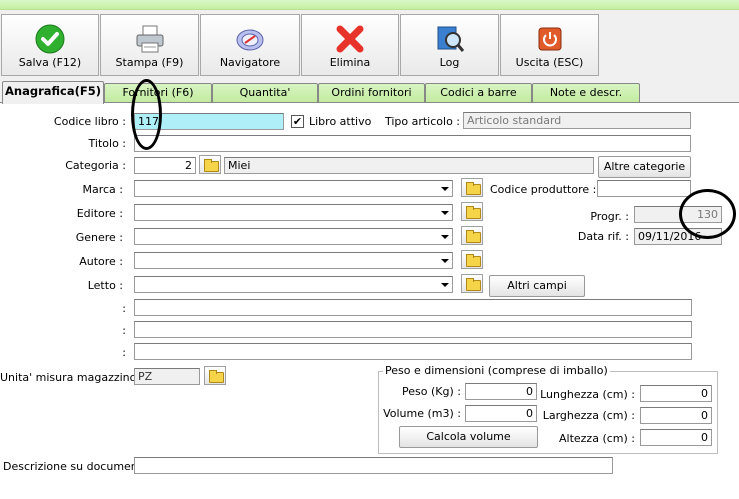  What do you see at coordinates (449, 62) in the screenshot?
I see `log-label: Log` at bounding box center [449, 62].